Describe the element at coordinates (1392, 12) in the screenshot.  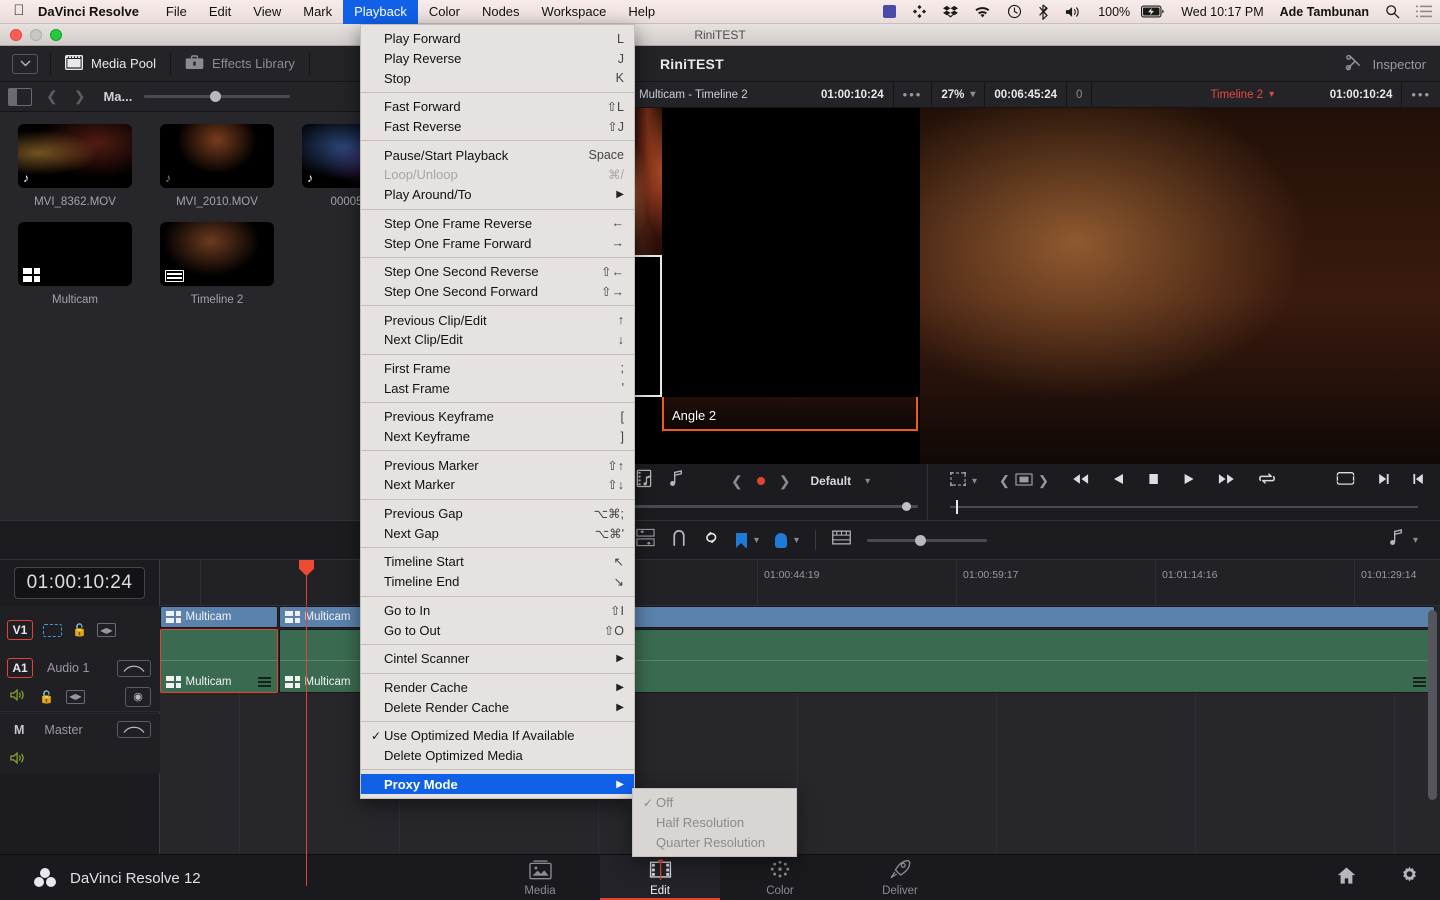
I see `spotlight-search-icon` at that location.